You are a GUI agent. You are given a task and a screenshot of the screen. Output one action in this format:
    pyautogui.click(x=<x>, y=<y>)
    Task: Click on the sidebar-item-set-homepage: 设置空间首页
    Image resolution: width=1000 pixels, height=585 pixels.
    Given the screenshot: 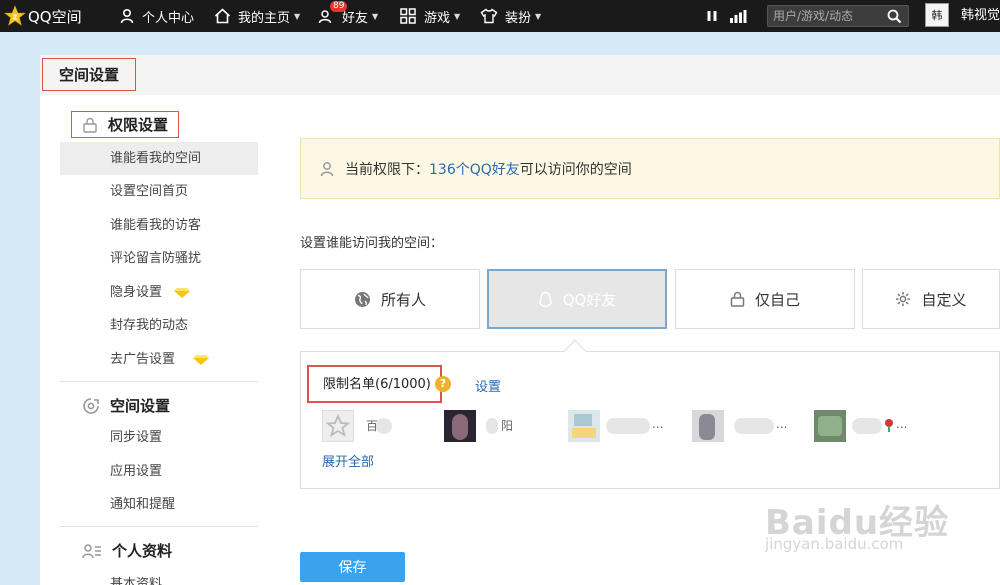 What is the action you would take?
    pyautogui.click(x=159, y=191)
    